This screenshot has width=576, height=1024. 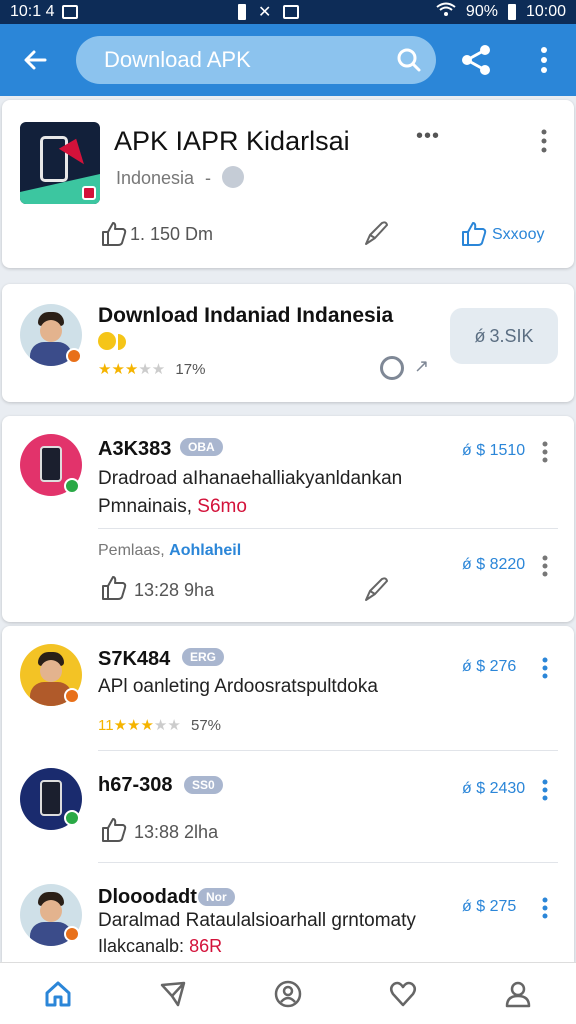 What do you see at coordinates (206, 946) in the screenshot?
I see `desc-accent: 86R` at bounding box center [206, 946].